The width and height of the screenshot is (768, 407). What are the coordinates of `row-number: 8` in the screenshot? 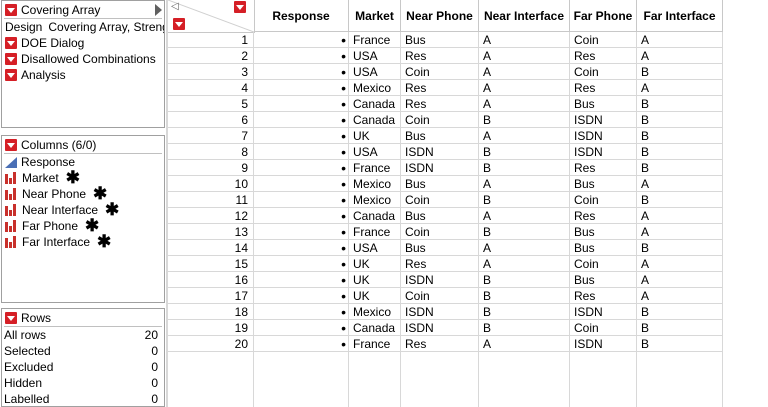 It's located at (211, 152).